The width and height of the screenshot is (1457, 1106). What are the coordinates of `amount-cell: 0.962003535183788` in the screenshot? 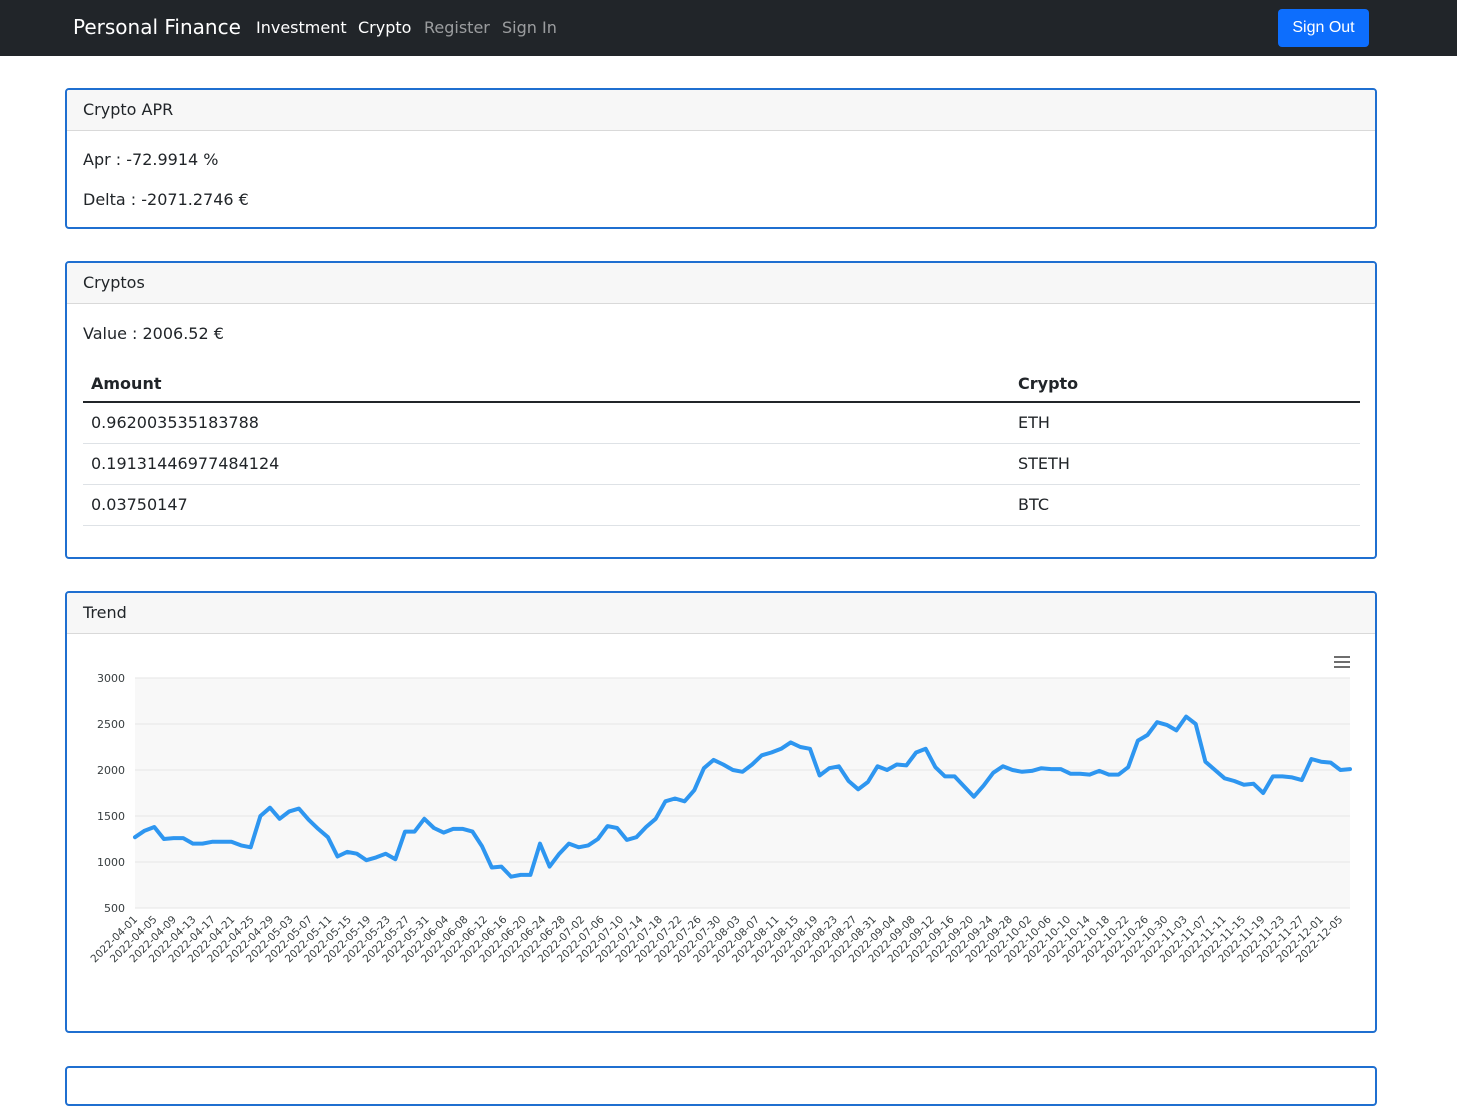 It's located at (546, 423).